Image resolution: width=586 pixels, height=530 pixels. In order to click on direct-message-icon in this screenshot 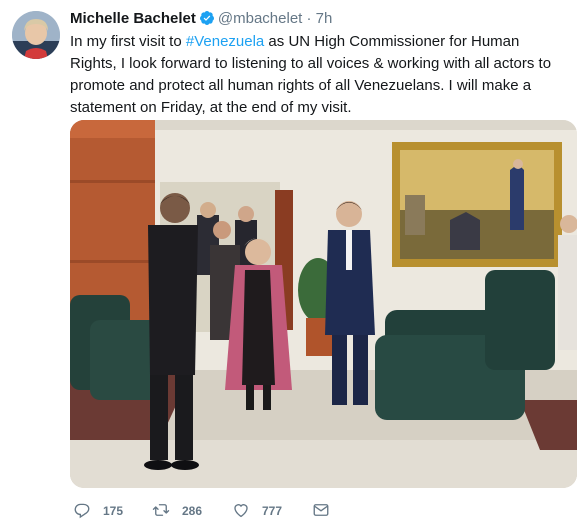, I will do `click(321, 511)`.